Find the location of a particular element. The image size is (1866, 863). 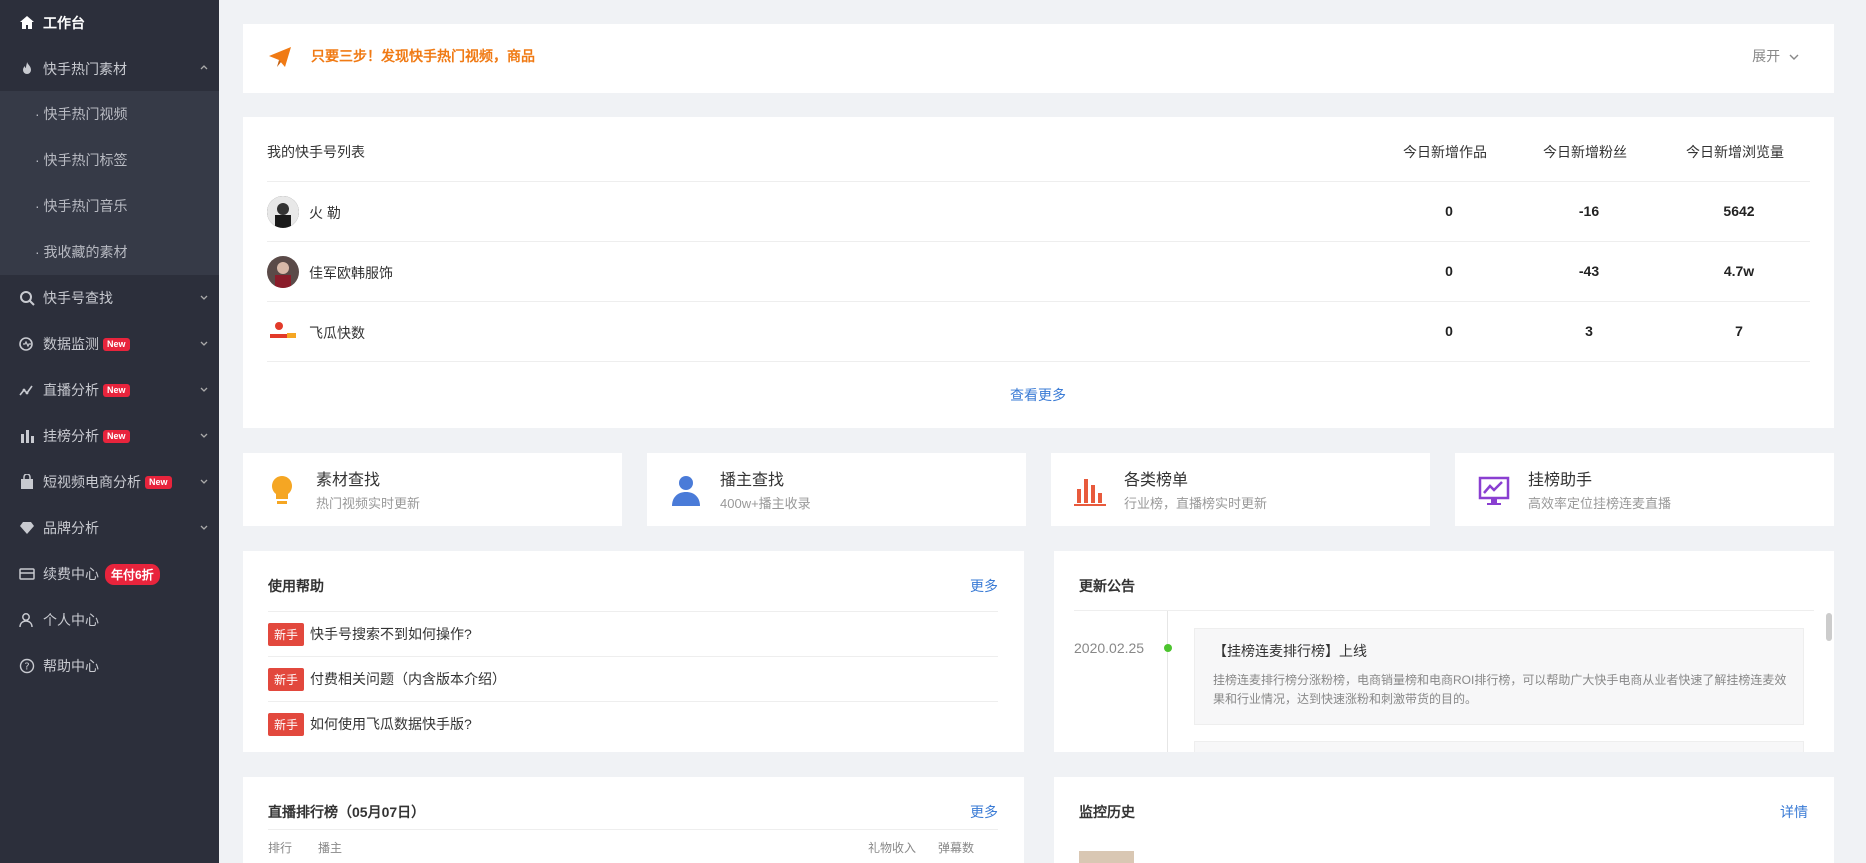

help-item-text: 如何使用飞瓜数据快手版? is located at coordinates (391, 724).